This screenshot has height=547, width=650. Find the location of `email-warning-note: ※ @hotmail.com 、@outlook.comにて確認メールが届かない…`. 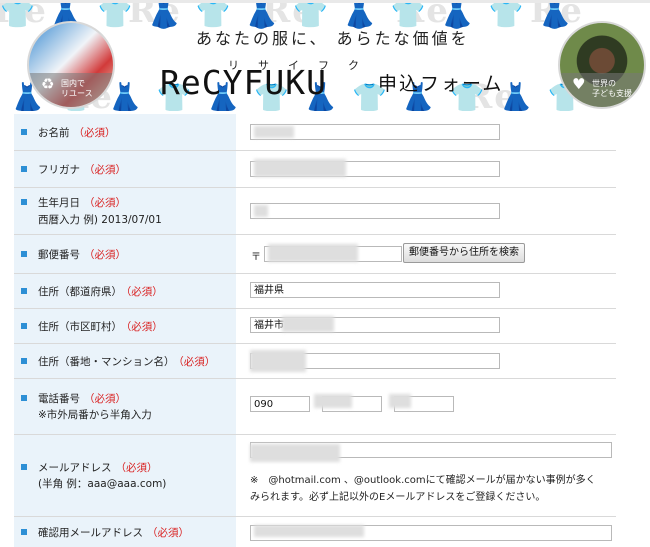

email-warning-note: ※ @hotmail.com 、@outlook.comにて確認メールが届かない… is located at coordinates (423, 489).